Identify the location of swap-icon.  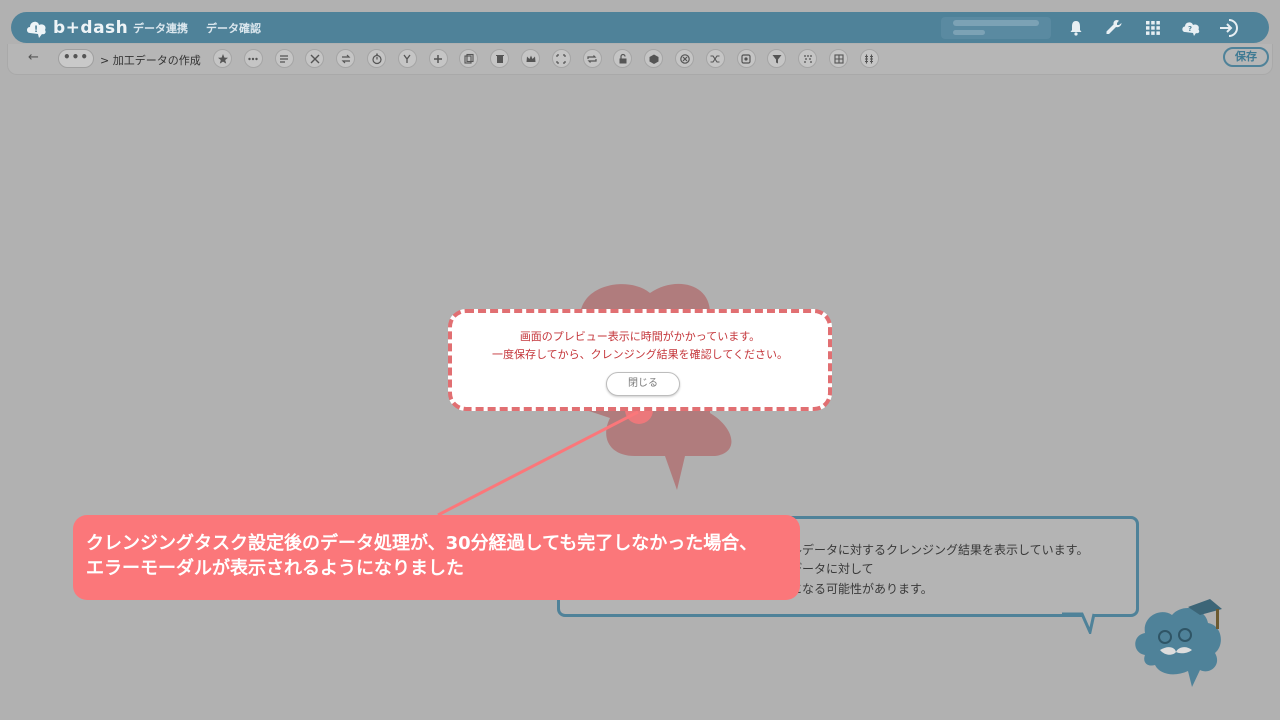
(346, 58).